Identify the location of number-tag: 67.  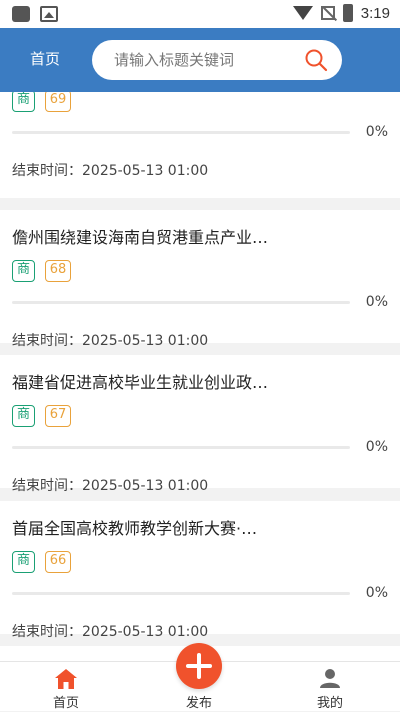
(58, 416).